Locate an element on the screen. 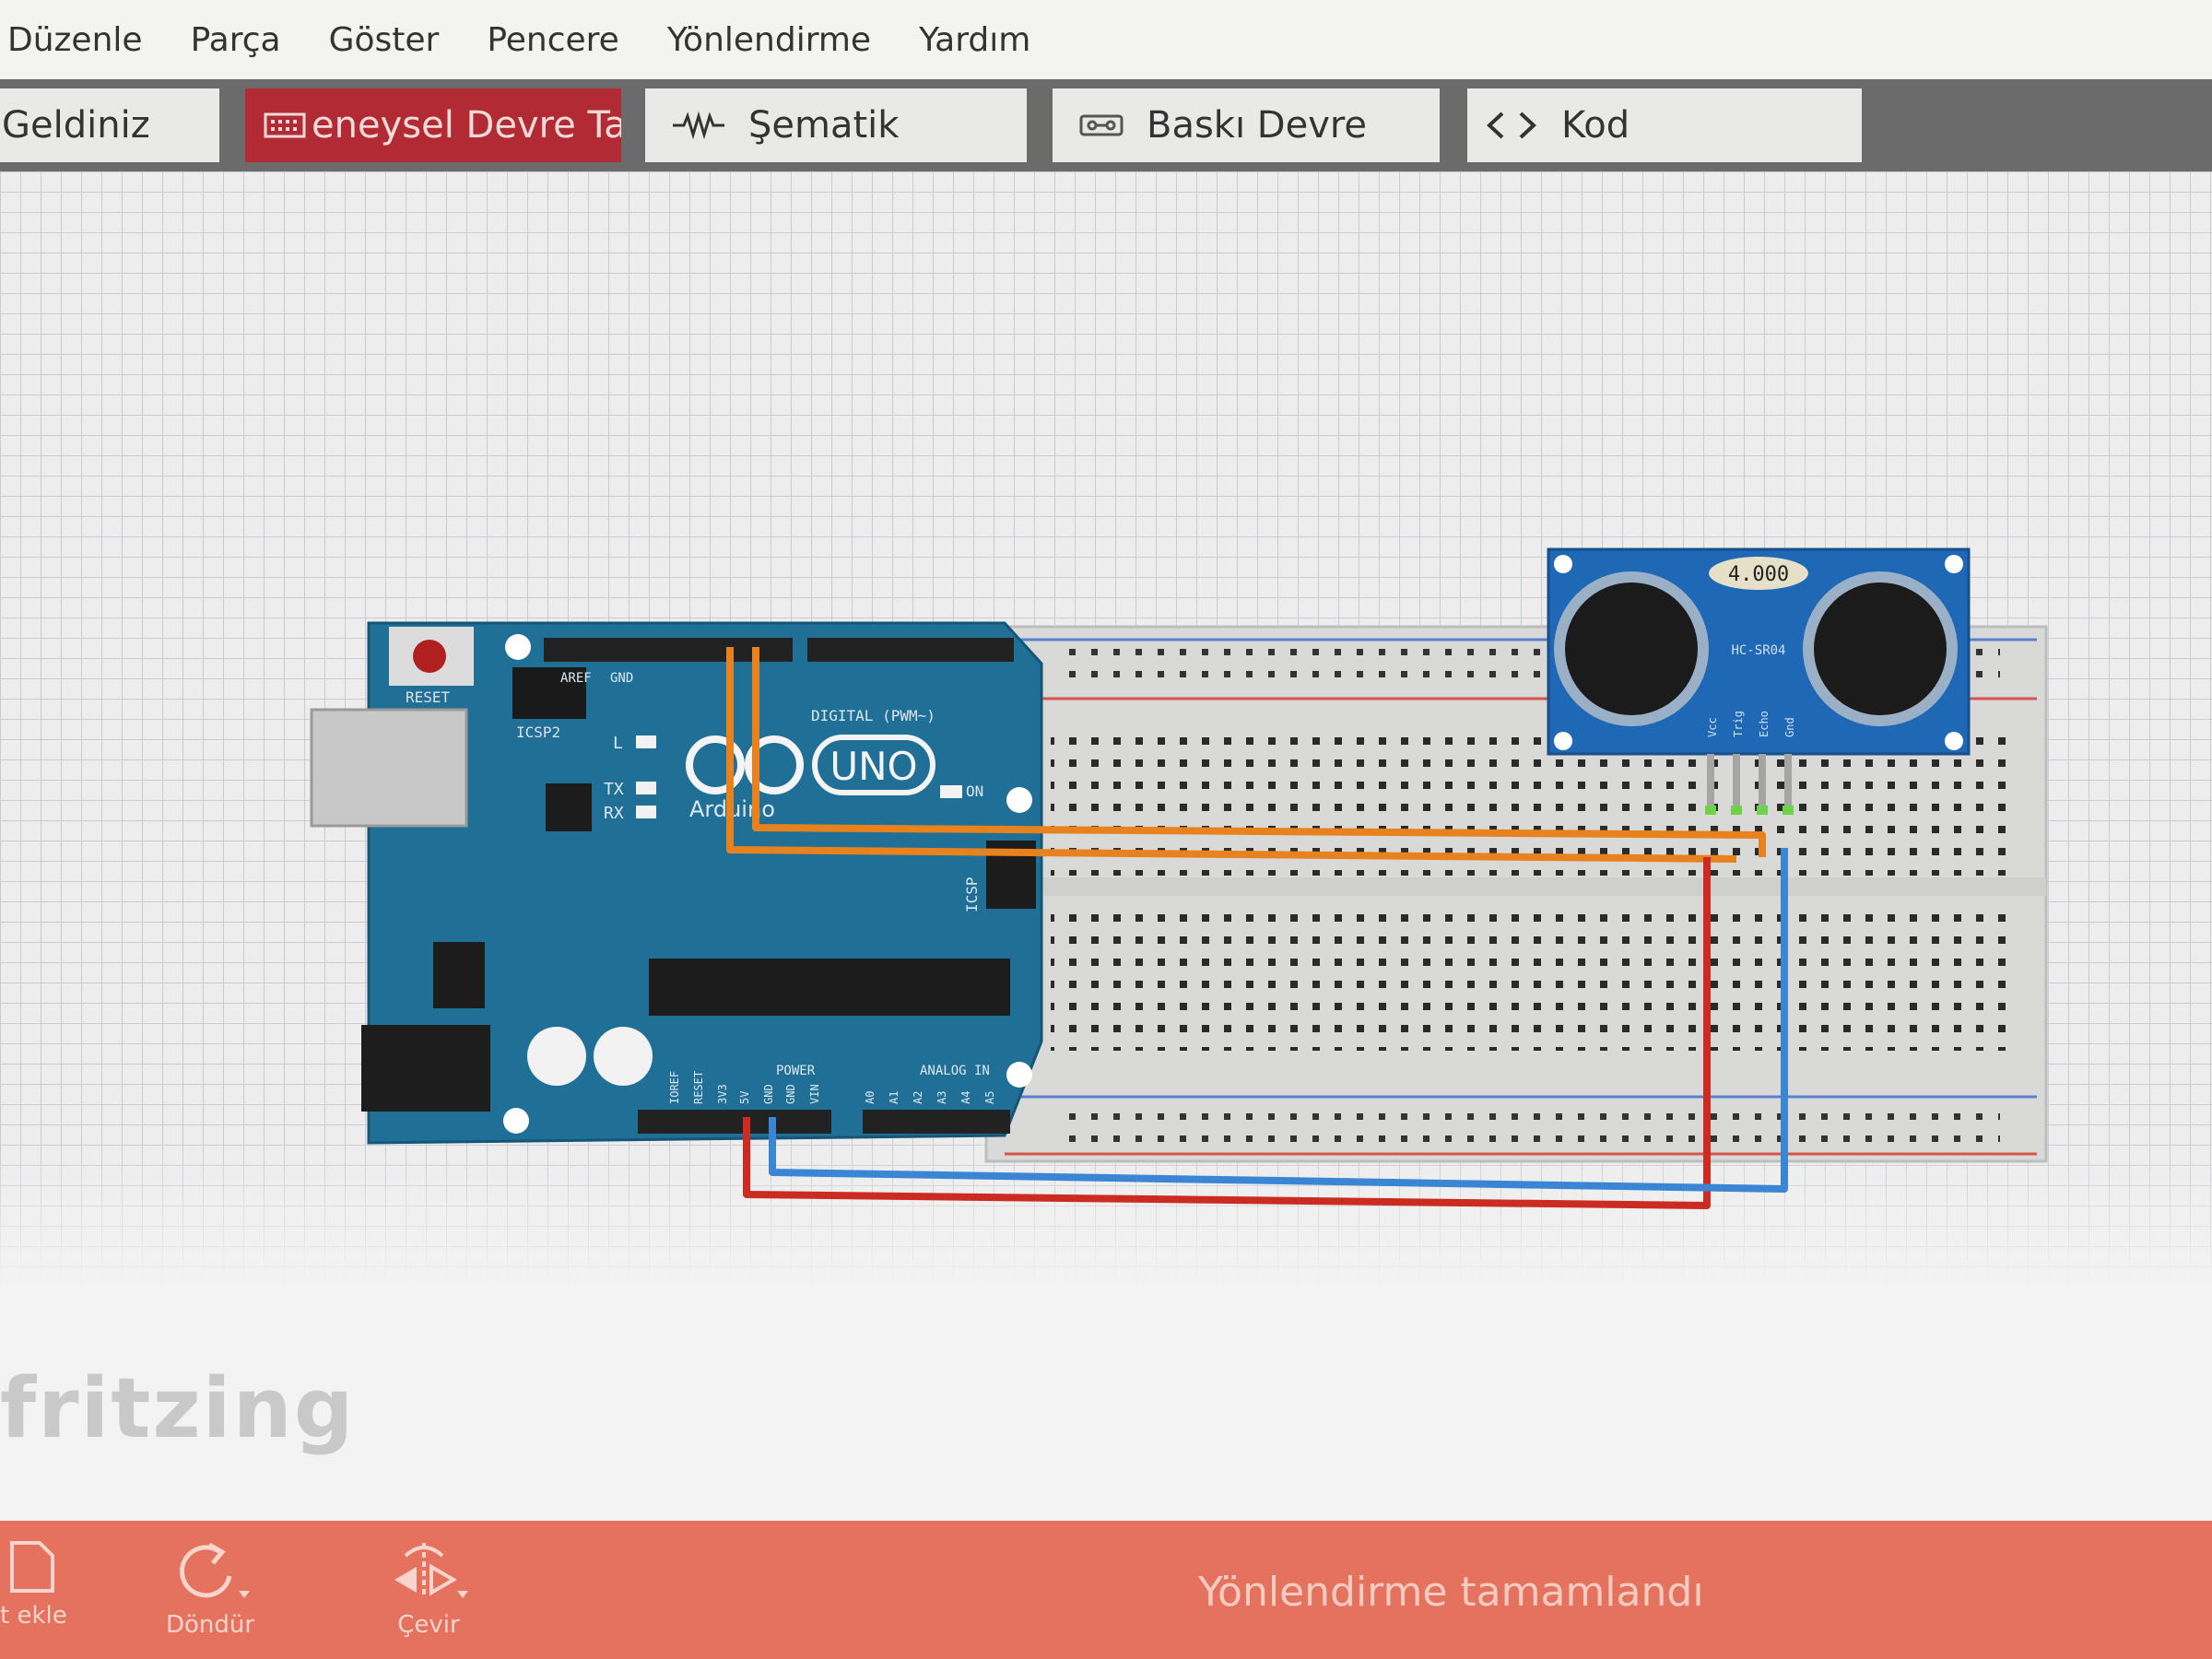 This screenshot has height=1659, width=2212. pin-label-a5: A5 is located at coordinates (989, 1097).